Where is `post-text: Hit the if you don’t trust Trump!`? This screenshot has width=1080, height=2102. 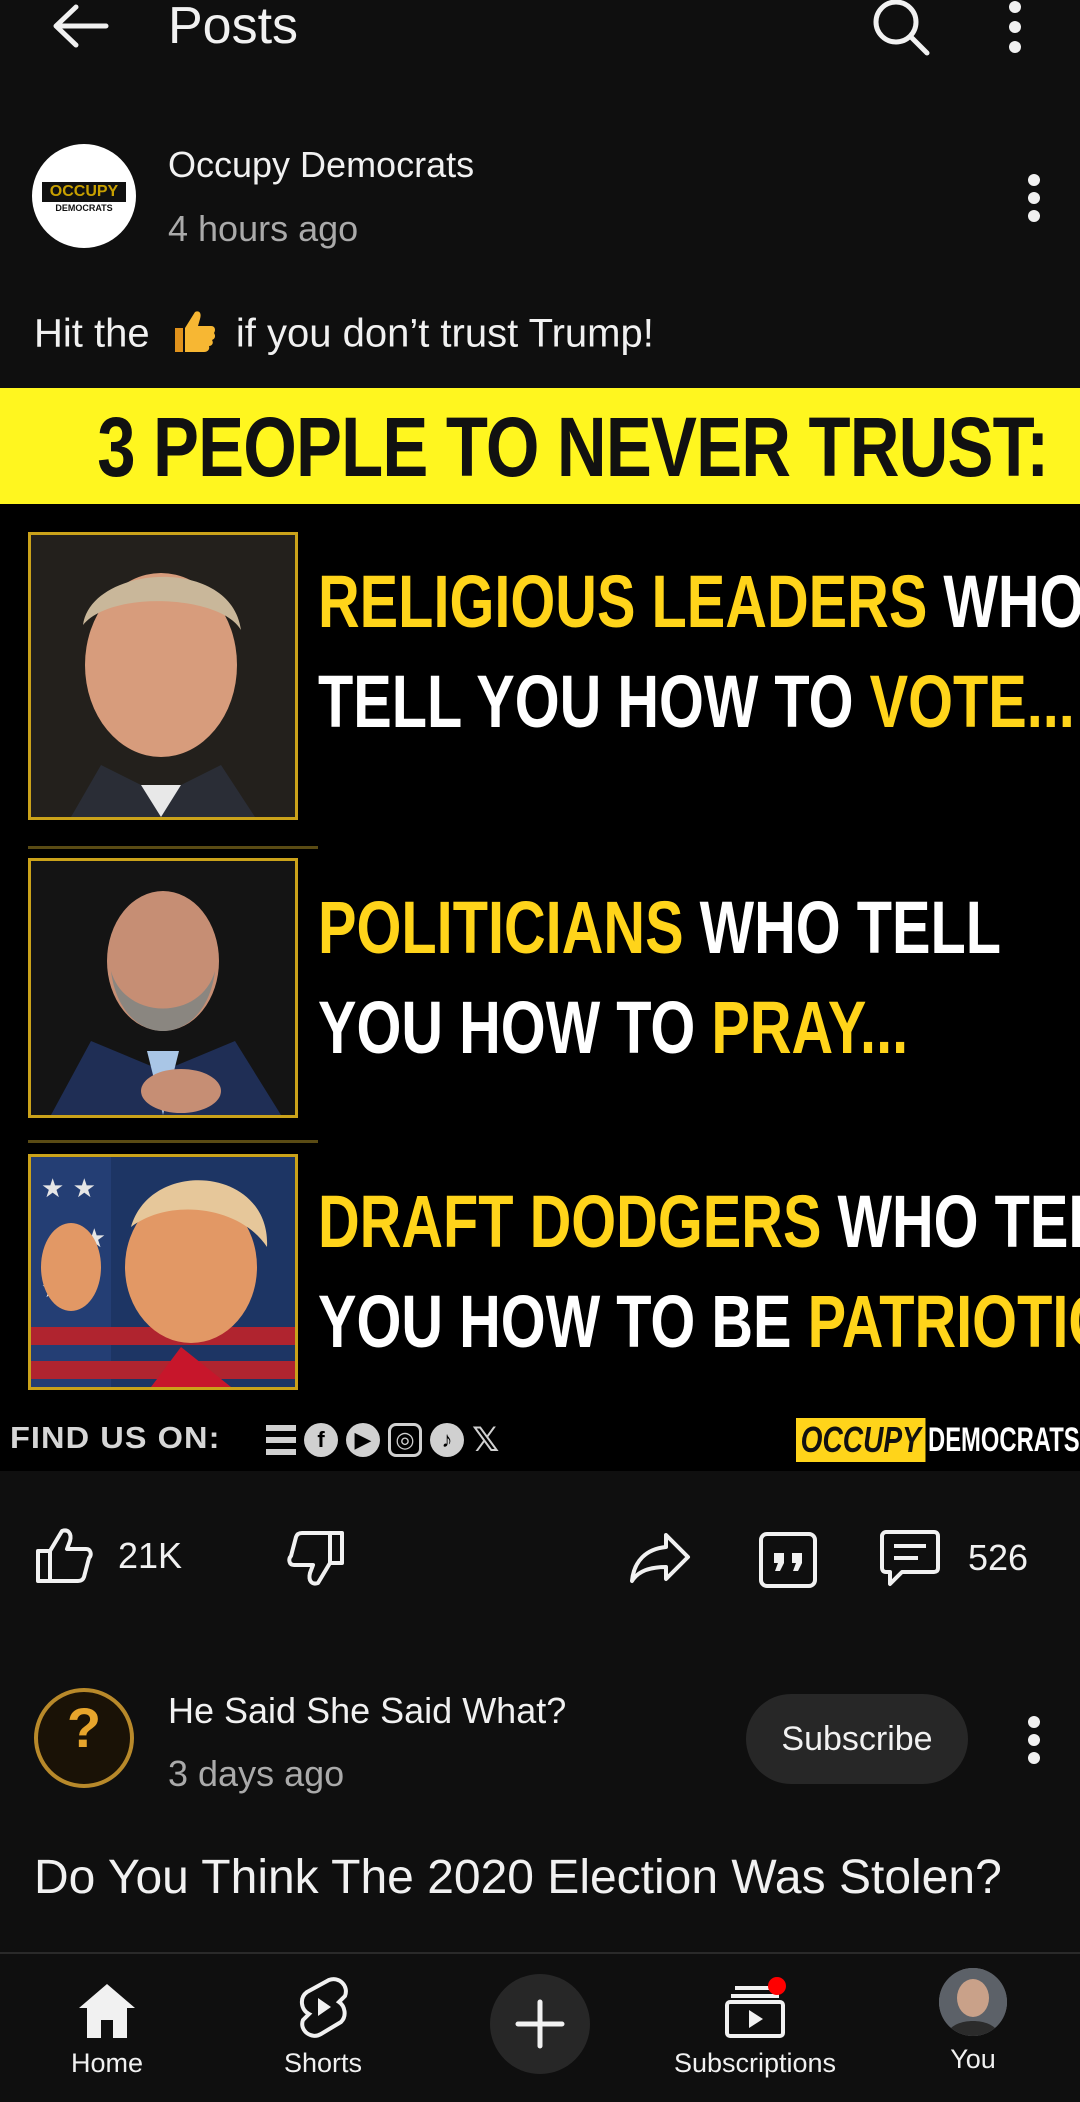 post-text: Hit the if you don’t trust Trump! is located at coordinates (344, 336).